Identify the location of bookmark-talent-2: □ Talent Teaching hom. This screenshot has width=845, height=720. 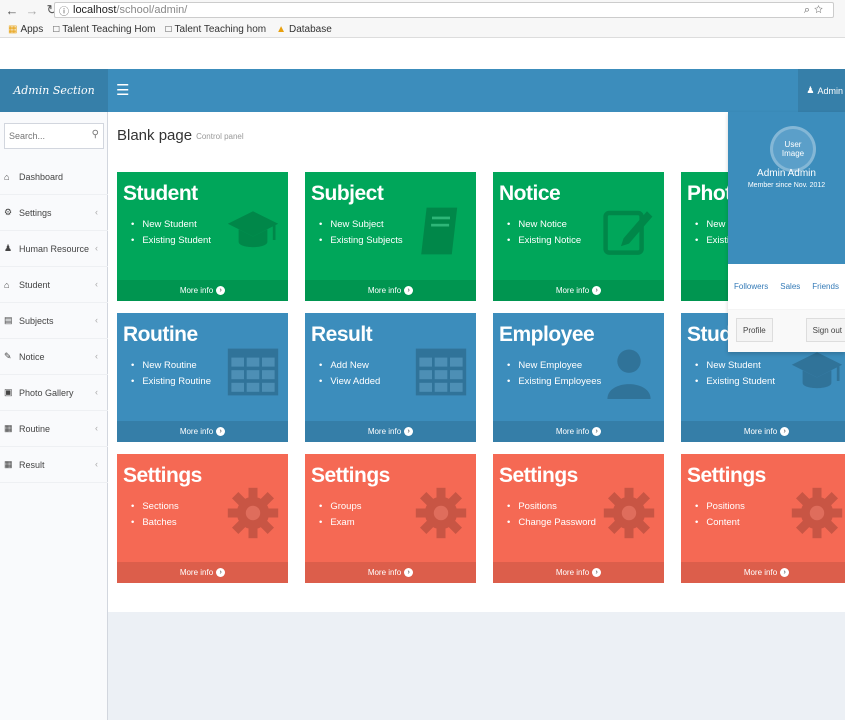
(216, 29).